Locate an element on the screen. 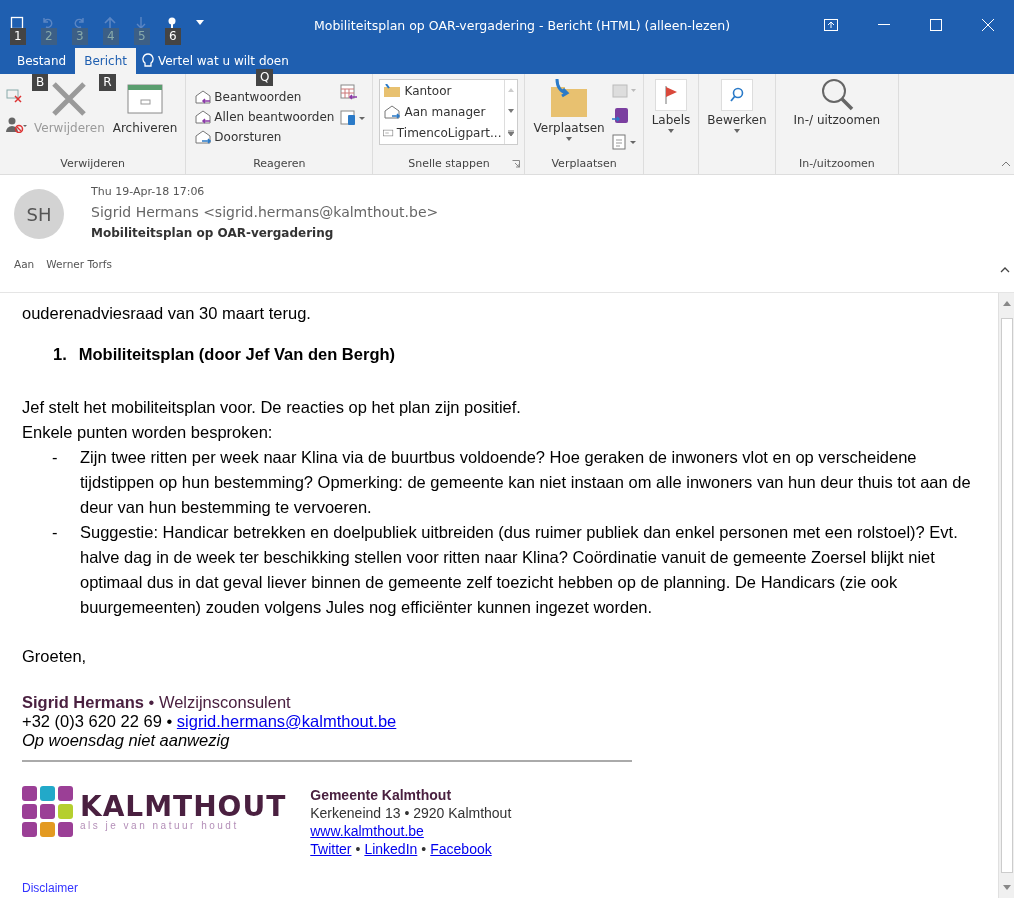 The height and width of the screenshot is (898, 1014). to-label: Aan is located at coordinates (24, 264).